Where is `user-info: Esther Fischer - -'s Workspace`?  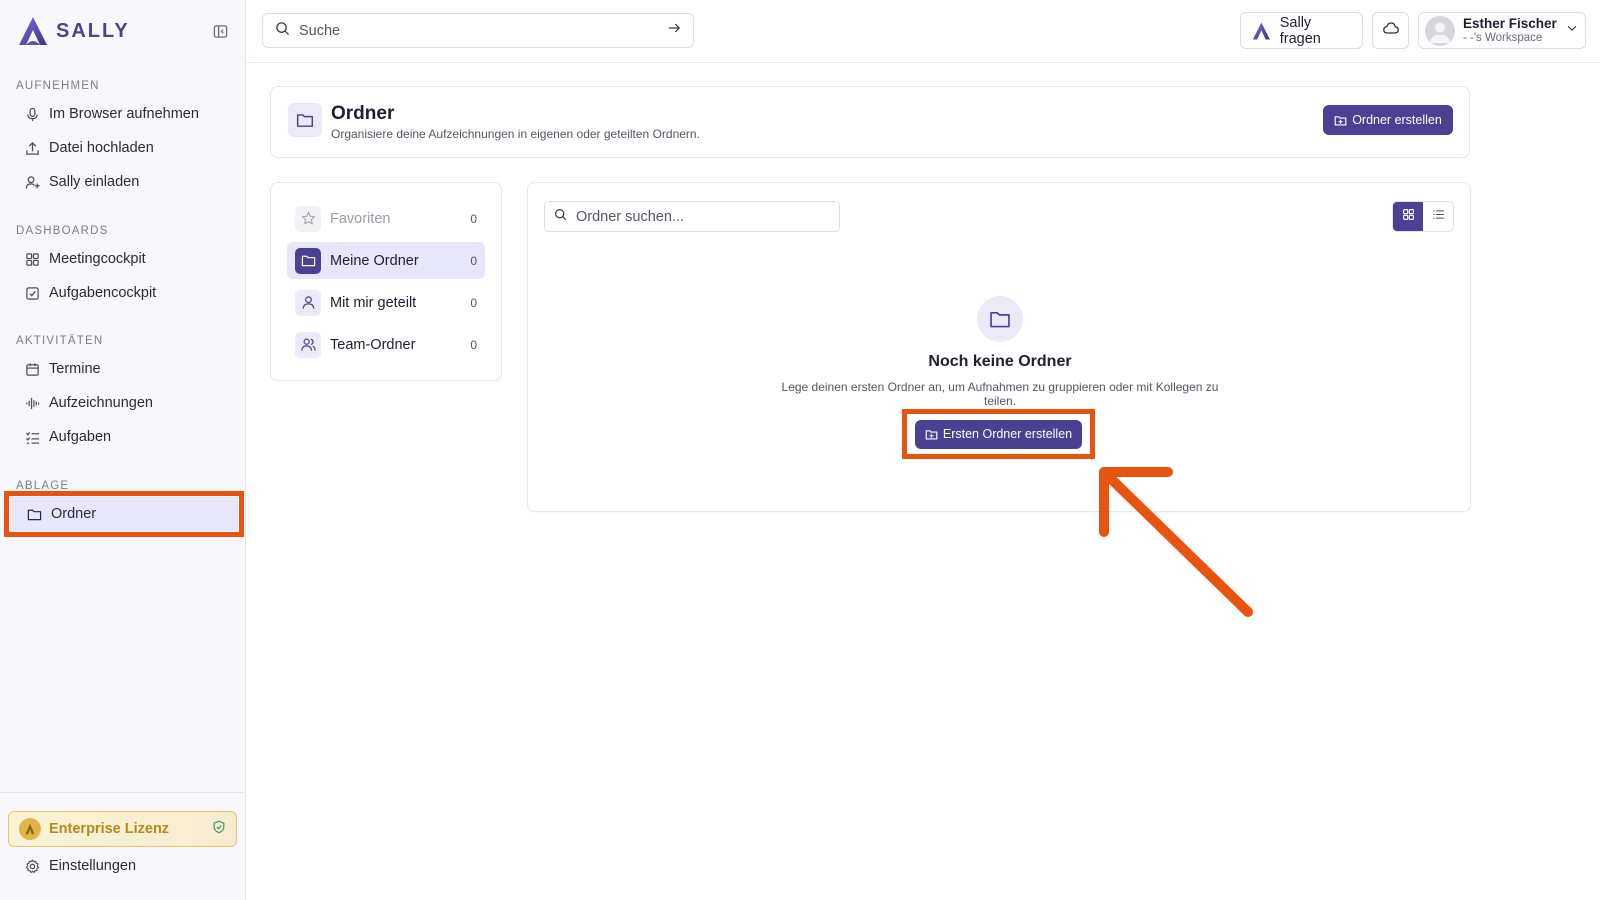 user-info: Esther Fischer - -'s Workspace is located at coordinates (1514, 29).